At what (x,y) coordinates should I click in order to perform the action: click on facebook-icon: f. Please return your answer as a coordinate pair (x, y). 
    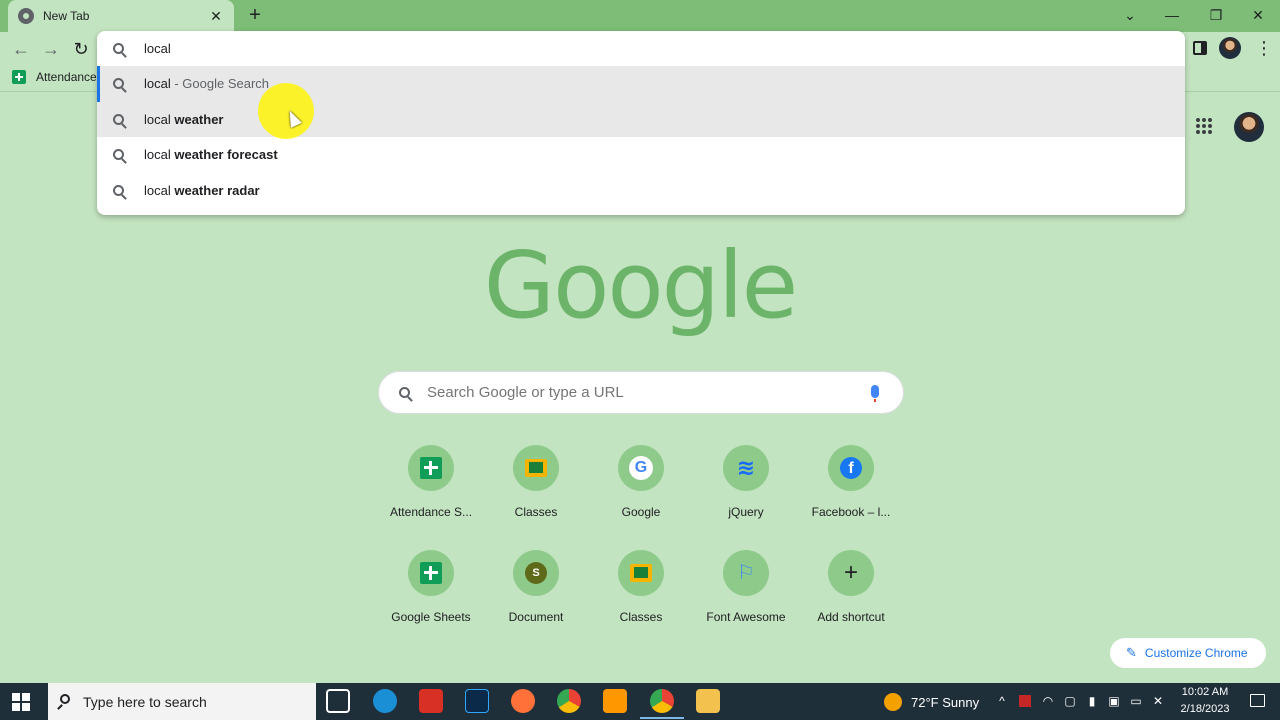
    Looking at the image, I should click on (851, 468).